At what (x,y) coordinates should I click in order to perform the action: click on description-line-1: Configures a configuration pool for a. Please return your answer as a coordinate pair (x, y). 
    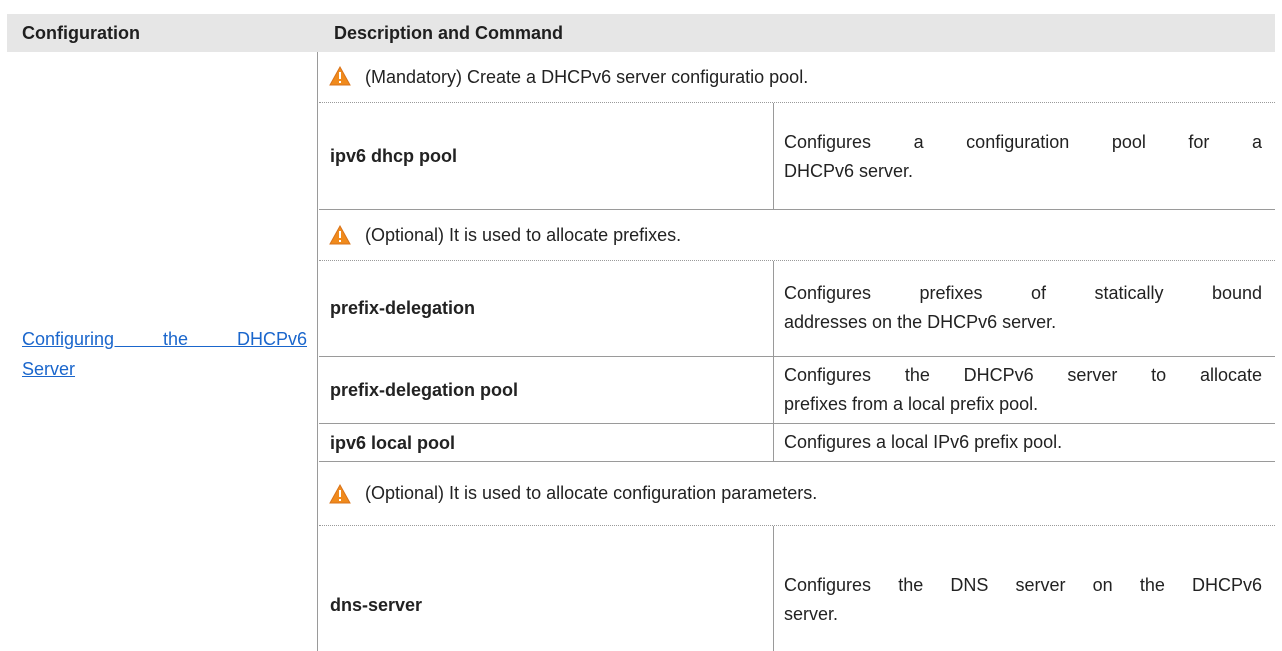
    Looking at the image, I should click on (1023, 142).